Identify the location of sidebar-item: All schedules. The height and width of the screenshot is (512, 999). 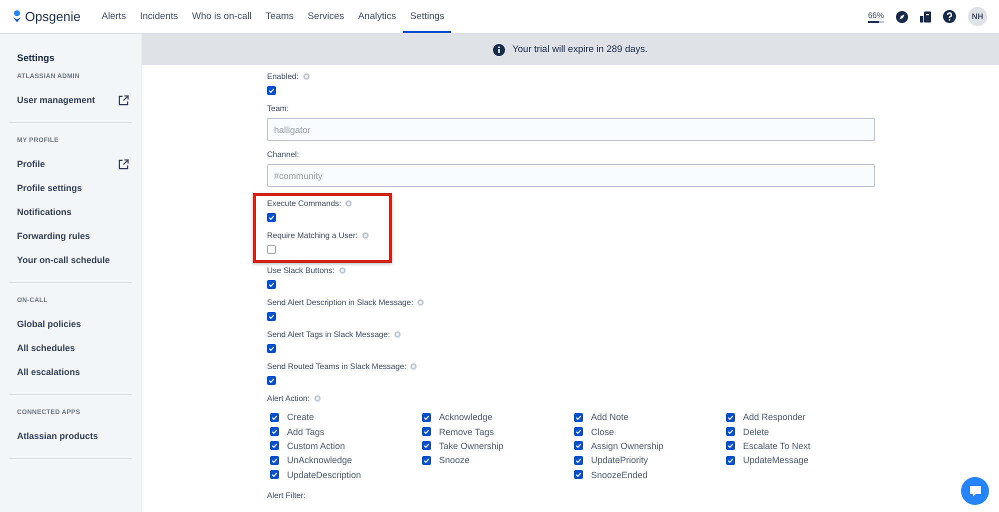
(70, 348).